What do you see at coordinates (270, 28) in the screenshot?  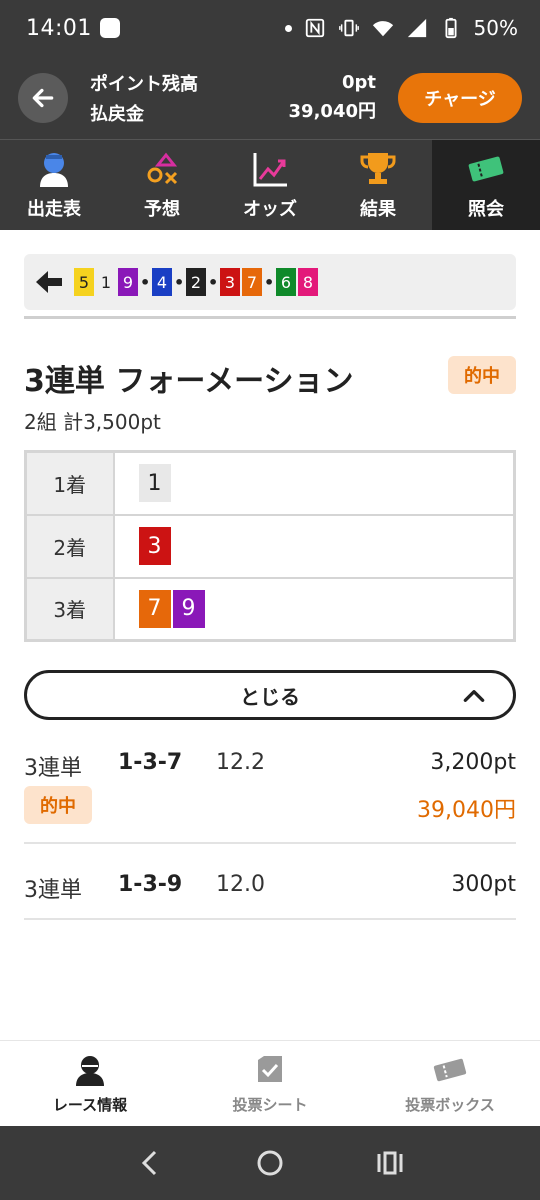 I see `status-bar: 14:01 50%` at bounding box center [270, 28].